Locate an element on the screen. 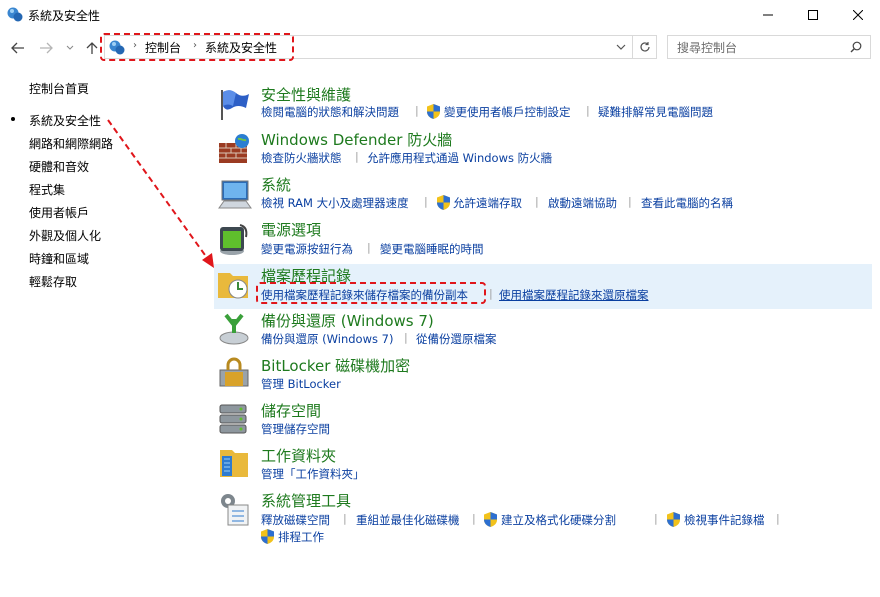 The height and width of the screenshot is (597, 880). bitlocker-icon is located at coordinates (234, 372).